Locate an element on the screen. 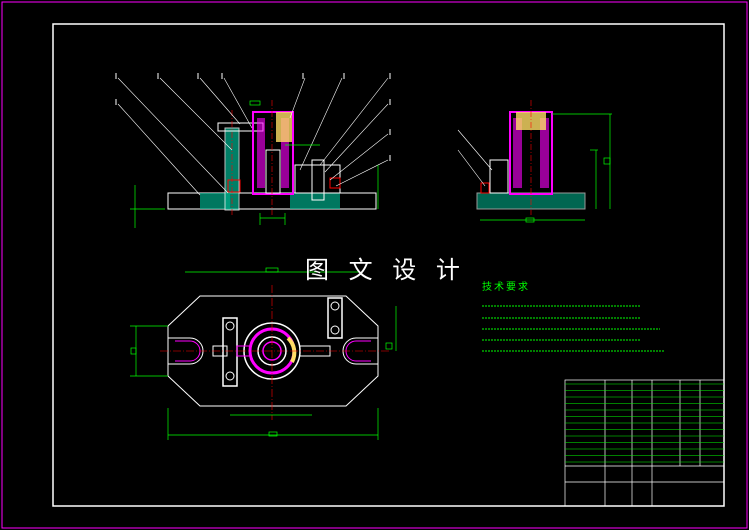  front-view is located at coordinates (253, 150).